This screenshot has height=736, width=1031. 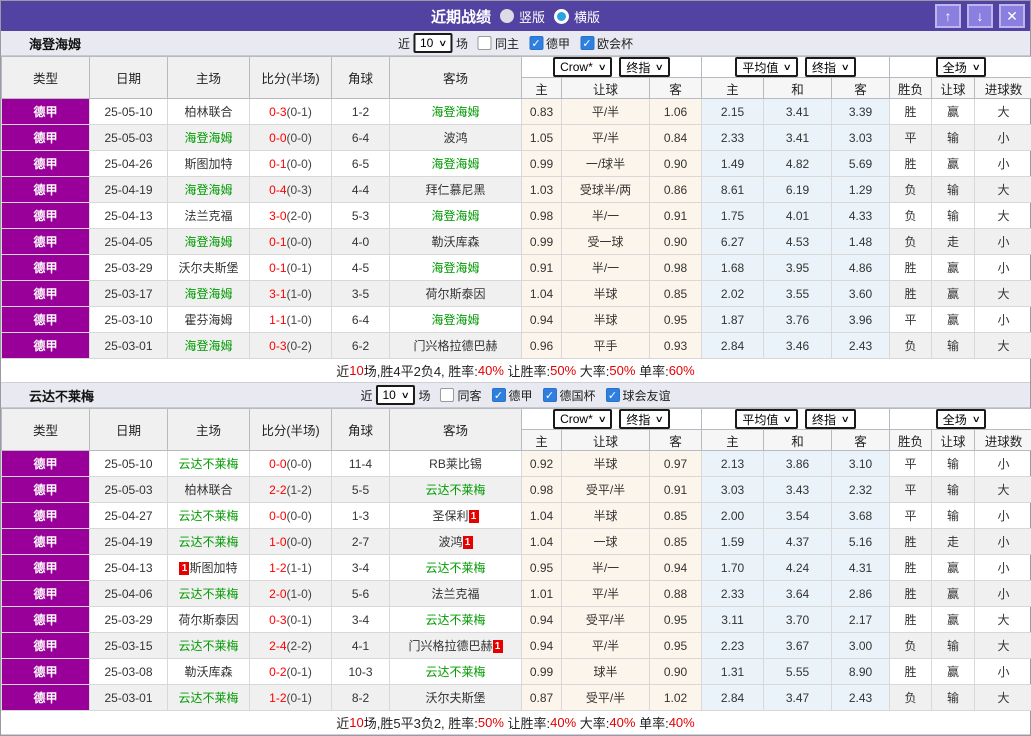 I want to click on date-cell: 25-05-03, so click(x=129, y=138).